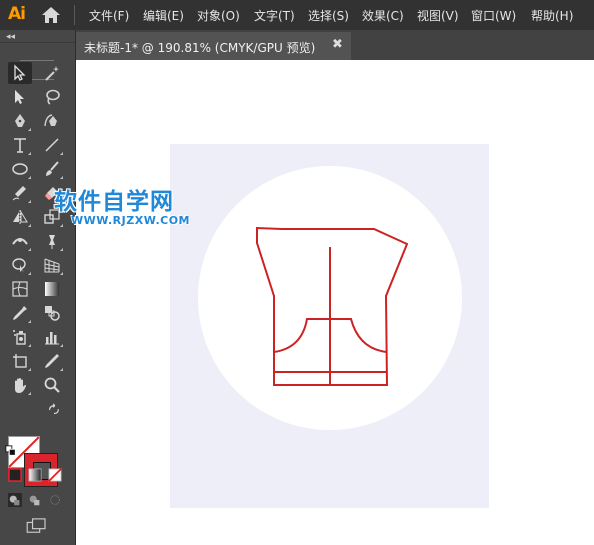 The image size is (594, 545). What do you see at coordinates (52, 145) in the screenshot?
I see `line-segment-tool-icon` at bounding box center [52, 145].